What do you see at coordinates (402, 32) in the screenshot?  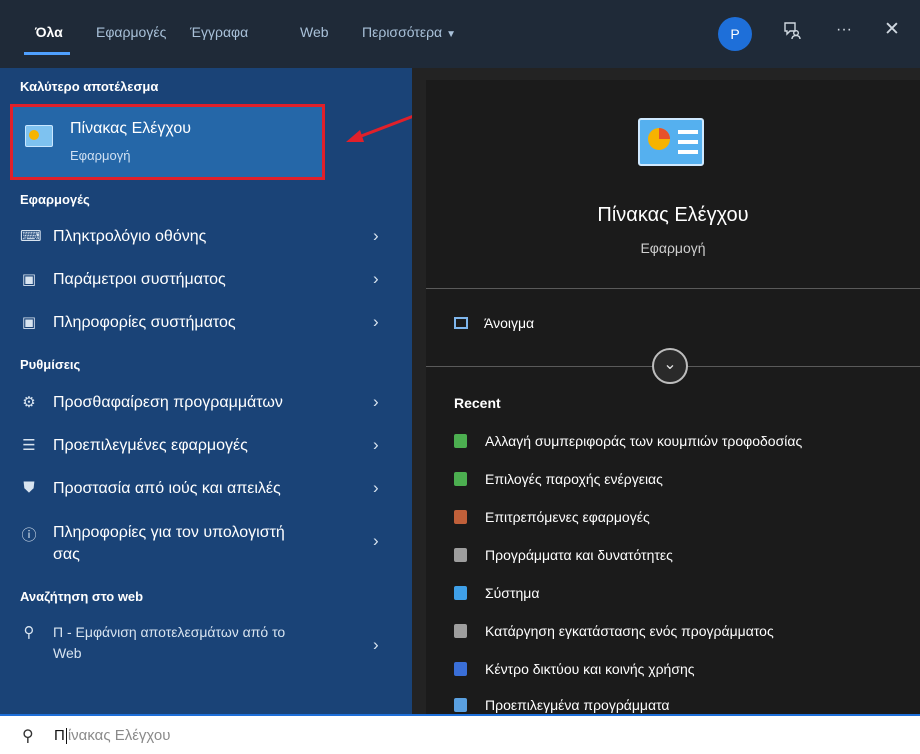 I see `tab-more-label: Περισσότερα` at bounding box center [402, 32].